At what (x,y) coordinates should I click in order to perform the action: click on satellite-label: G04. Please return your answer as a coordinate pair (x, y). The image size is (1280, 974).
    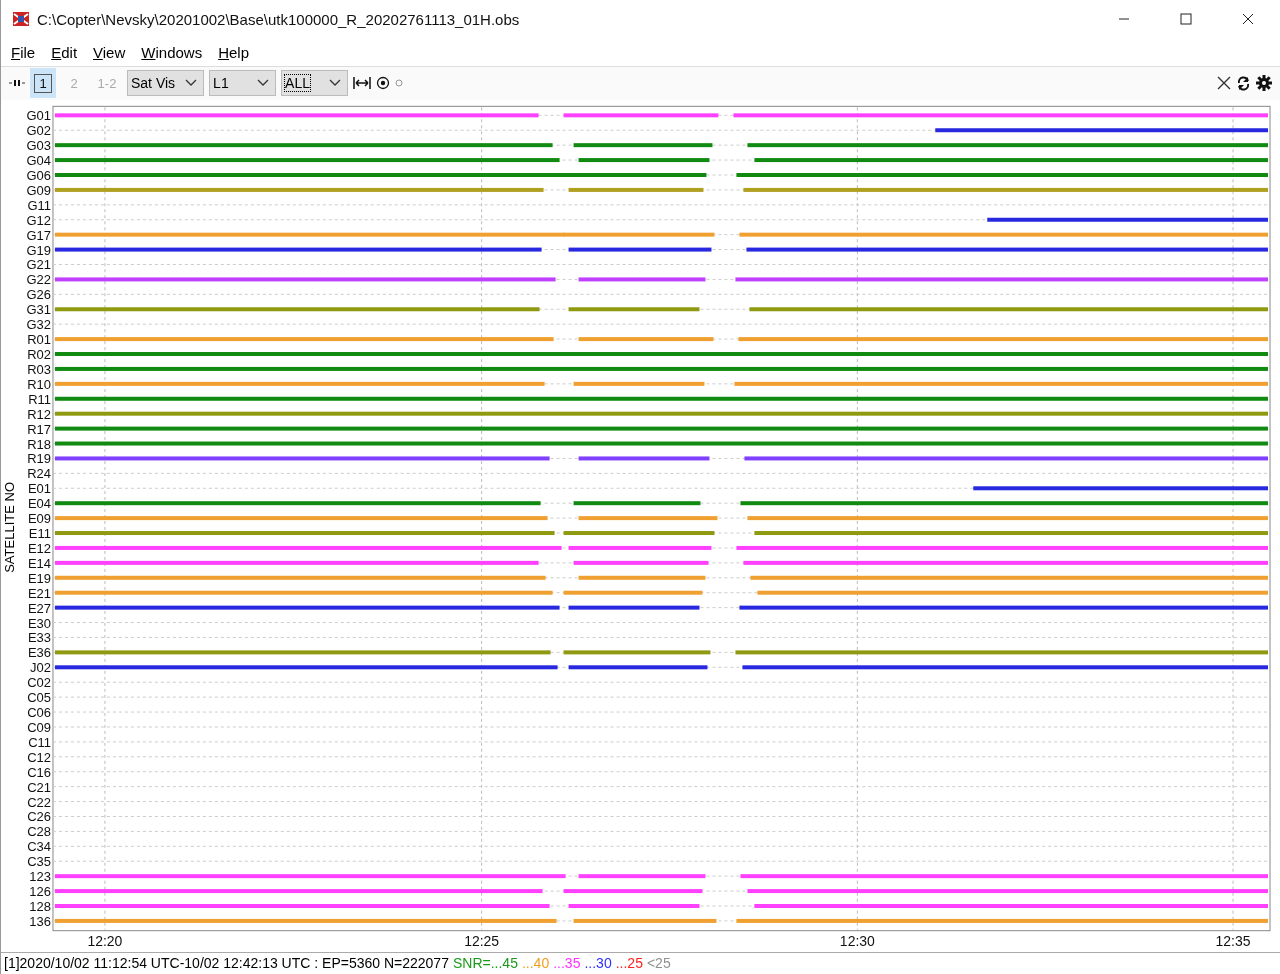
    Looking at the image, I should click on (38, 160).